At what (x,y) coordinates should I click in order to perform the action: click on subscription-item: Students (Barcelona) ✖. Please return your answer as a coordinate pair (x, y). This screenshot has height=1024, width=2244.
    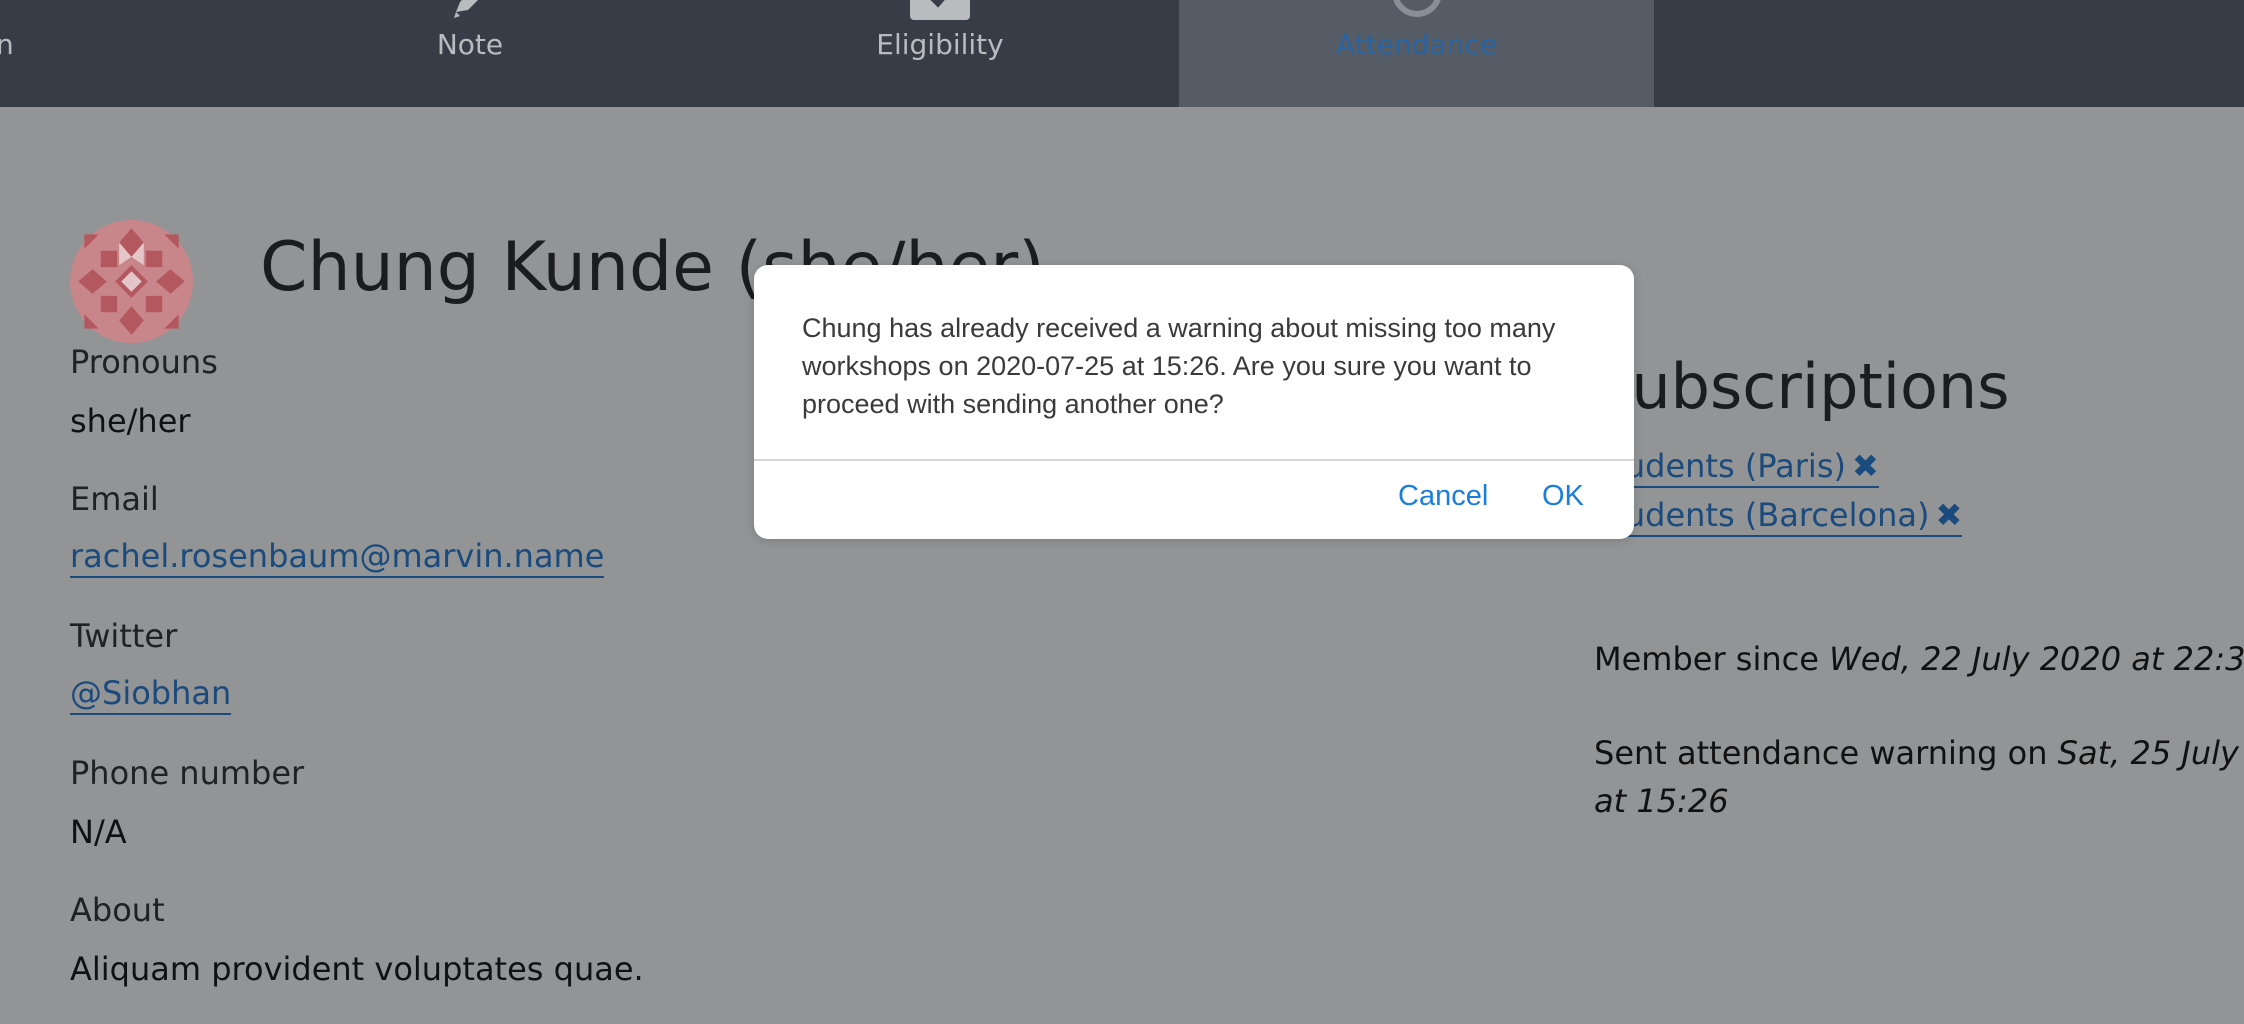
    Looking at the image, I should click on (1777, 516).